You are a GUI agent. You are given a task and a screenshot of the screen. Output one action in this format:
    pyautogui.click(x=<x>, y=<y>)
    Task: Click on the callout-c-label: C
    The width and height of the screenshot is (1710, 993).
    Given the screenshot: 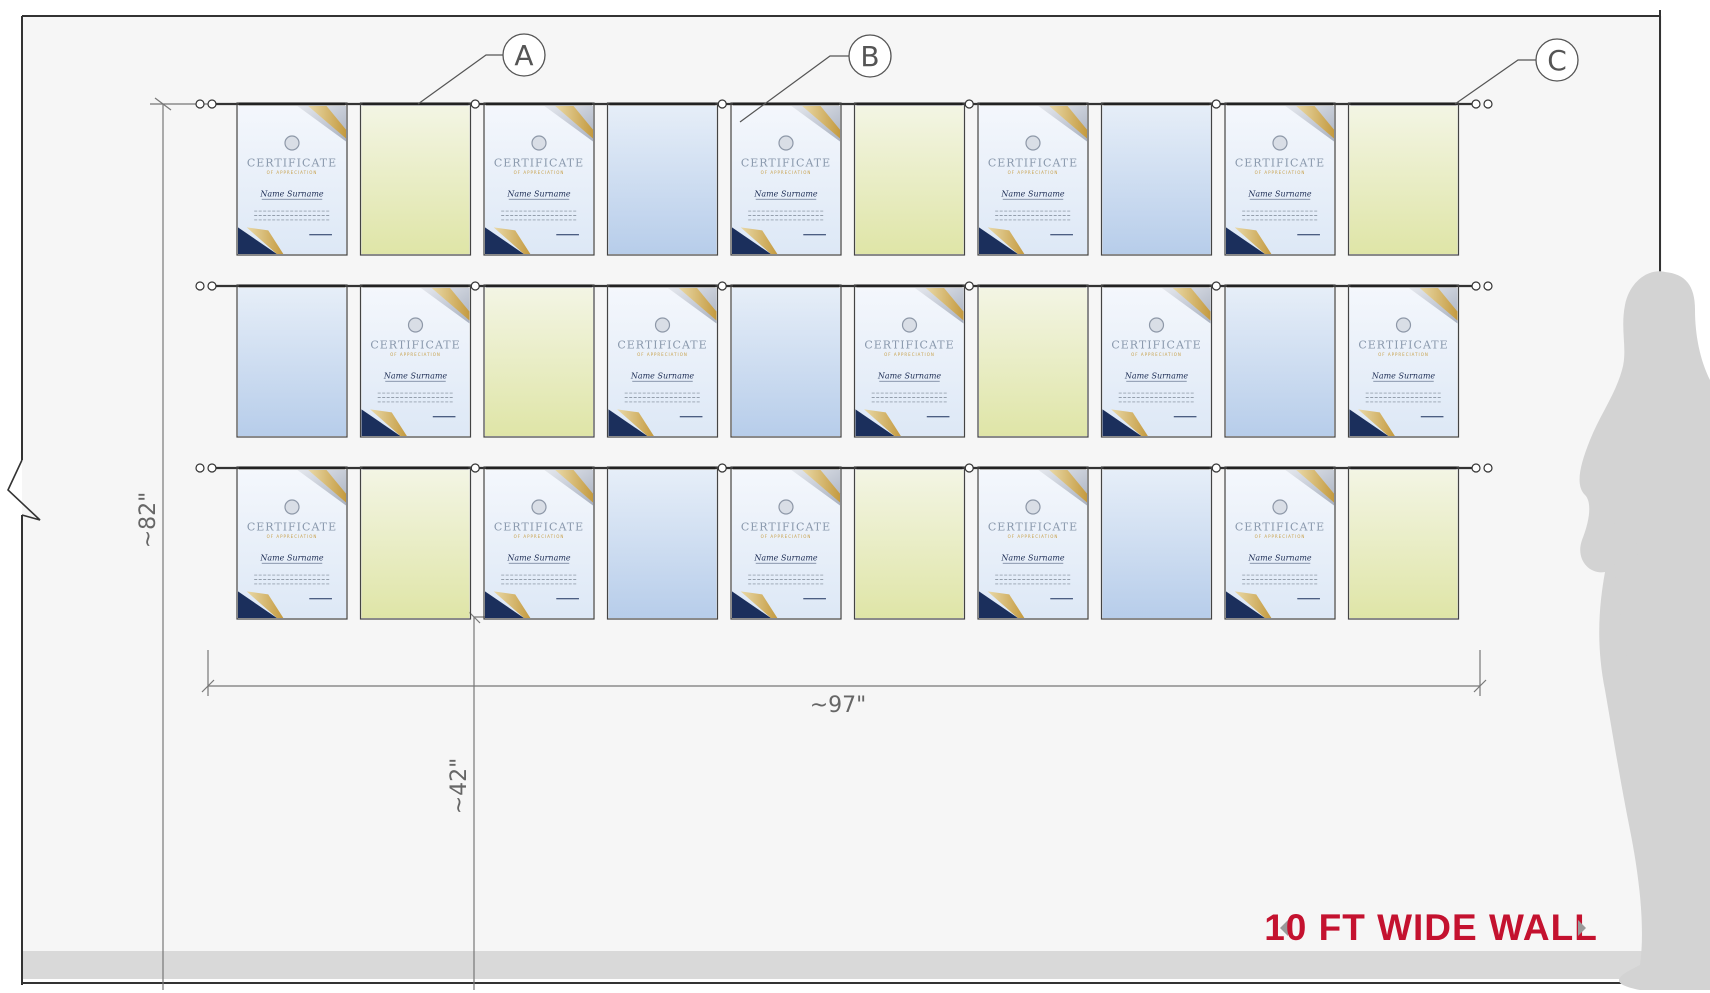 What is the action you would take?
    pyautogui.click(x=1557, y=60)
    